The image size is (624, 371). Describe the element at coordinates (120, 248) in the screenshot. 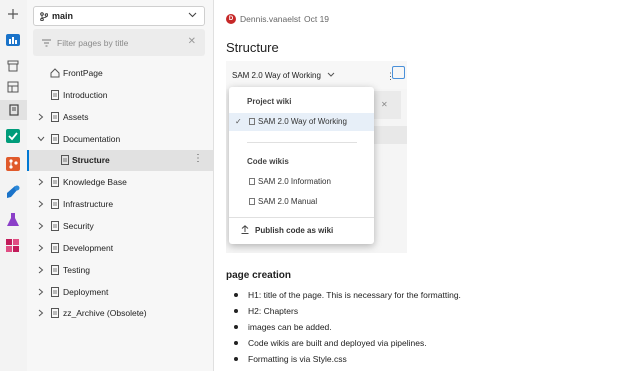

I see `tree-item-development: Development` at that location.